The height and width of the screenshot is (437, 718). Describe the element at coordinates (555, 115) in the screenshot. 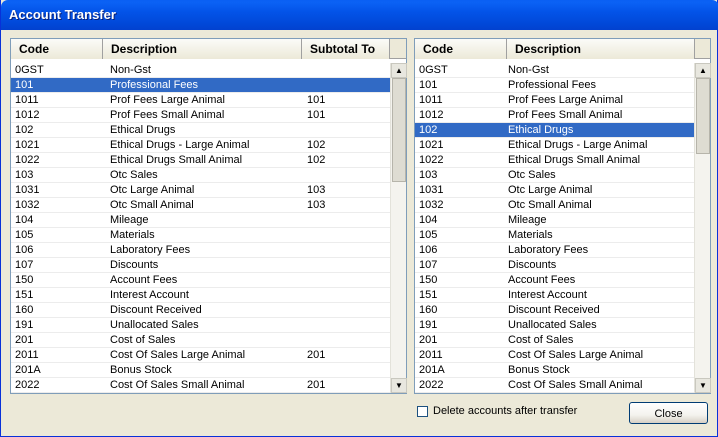

I see `table-row: 1012 Prof Fees Small Animal` at that location.